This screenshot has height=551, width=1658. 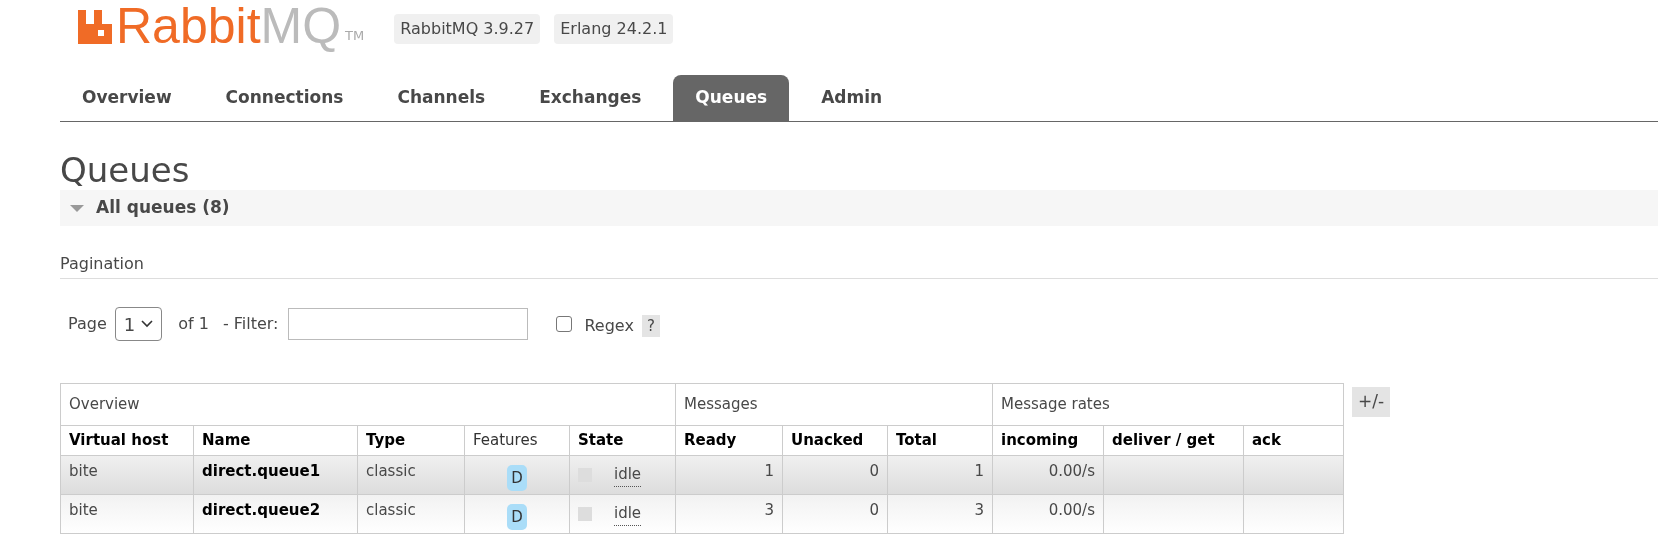 I want to click on section-title: All queues (8), so click(x=163, y=208).